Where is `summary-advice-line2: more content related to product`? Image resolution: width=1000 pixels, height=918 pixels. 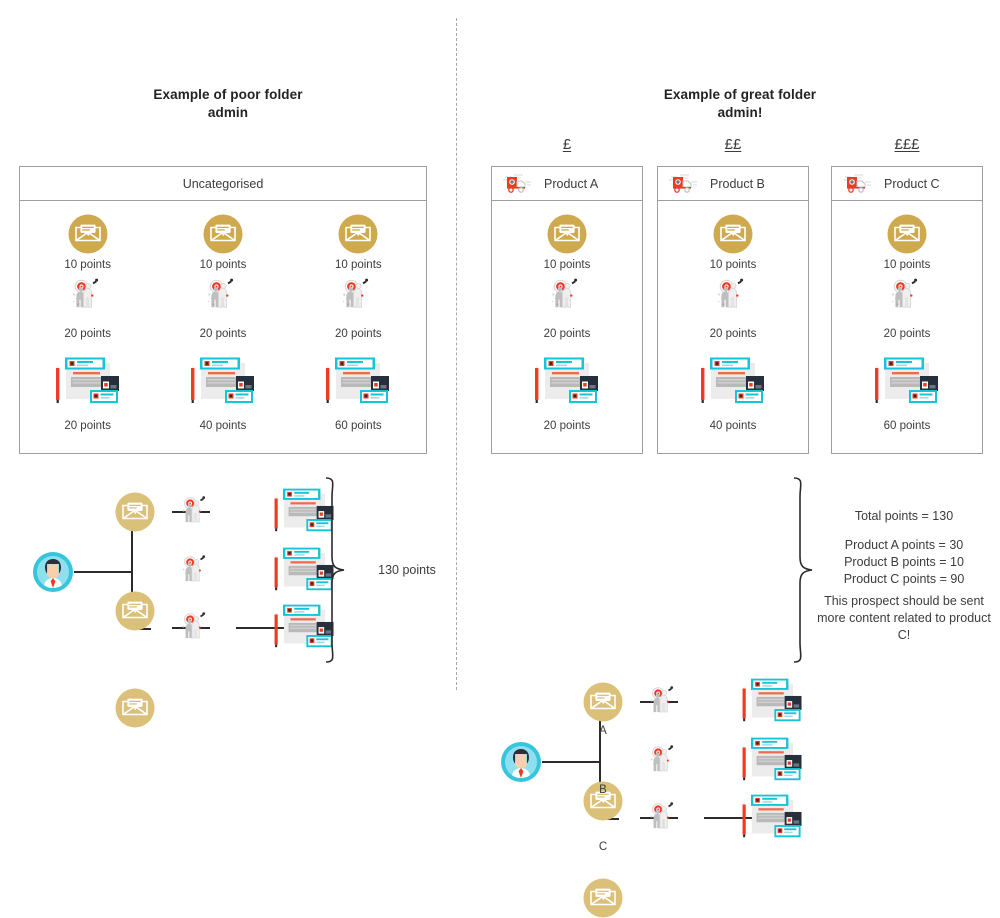 summary-advice-line2: more content related to product is located at coordinates (904, 618).